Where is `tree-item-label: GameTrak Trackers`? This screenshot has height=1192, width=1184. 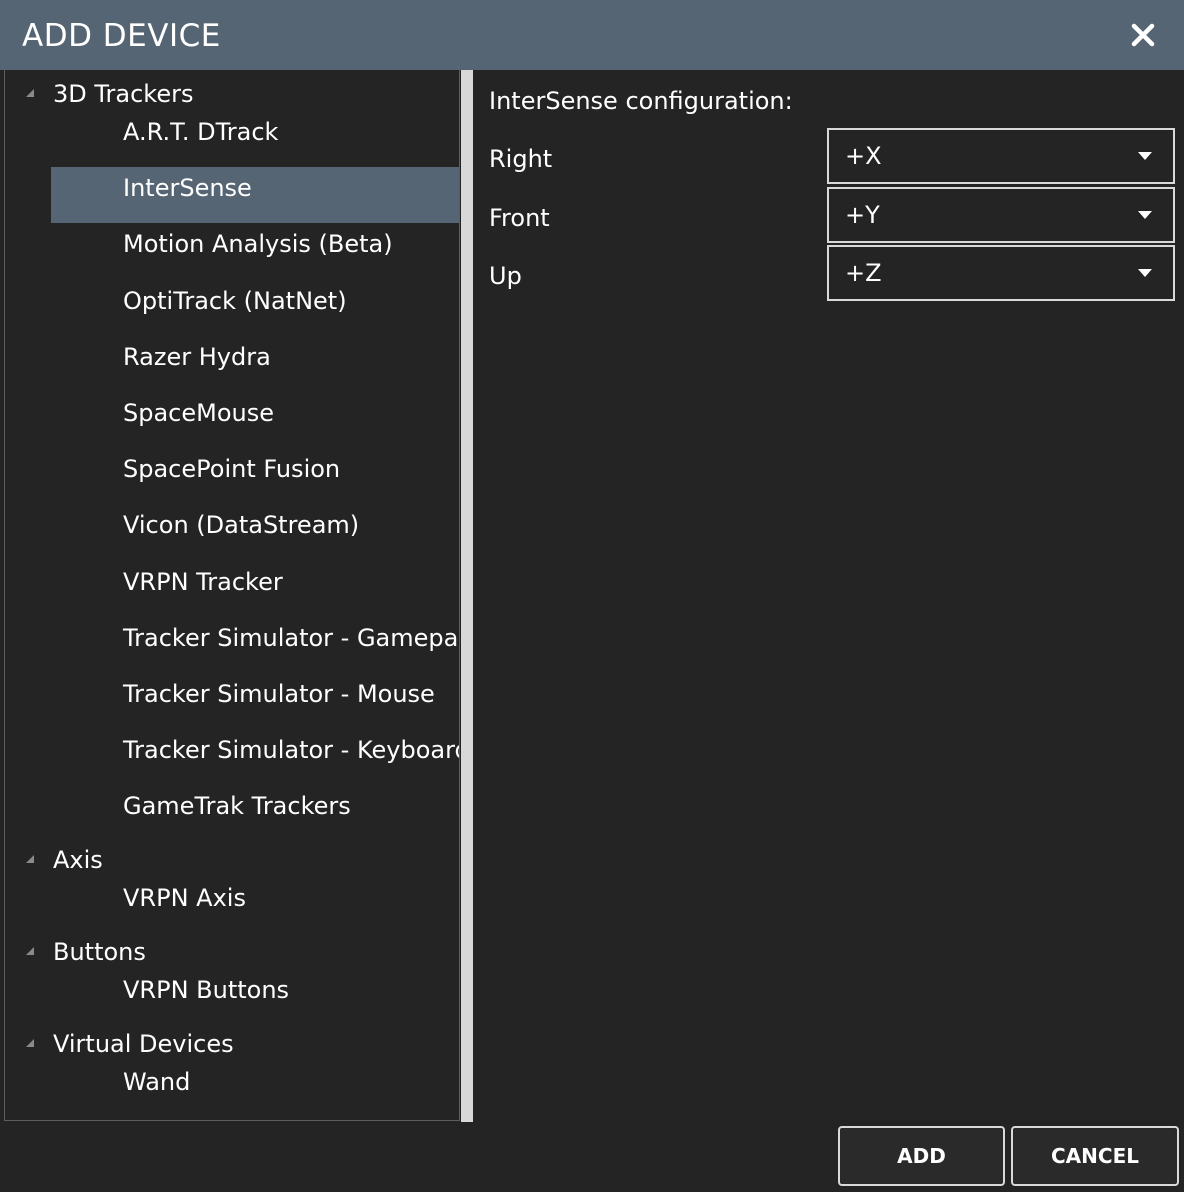
tree-item-label: GameTrak Trackers is located at coordinates (237, 806).